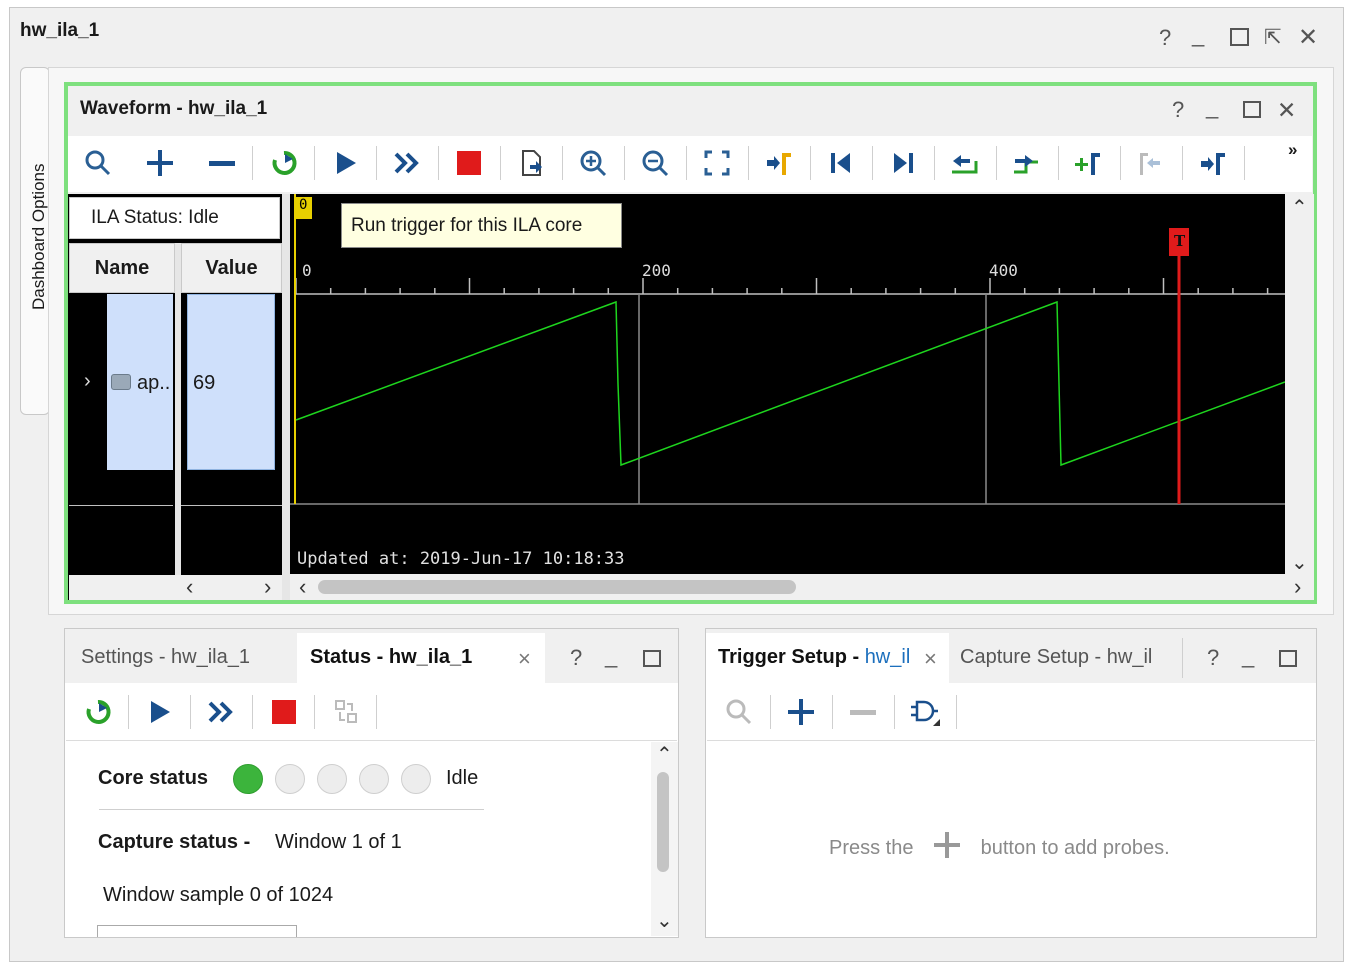  What do you see at coordinates (1212, 107) in the screenshot?
I see `waveform-minimize-icon: _` at bounding box center [1212, 107].